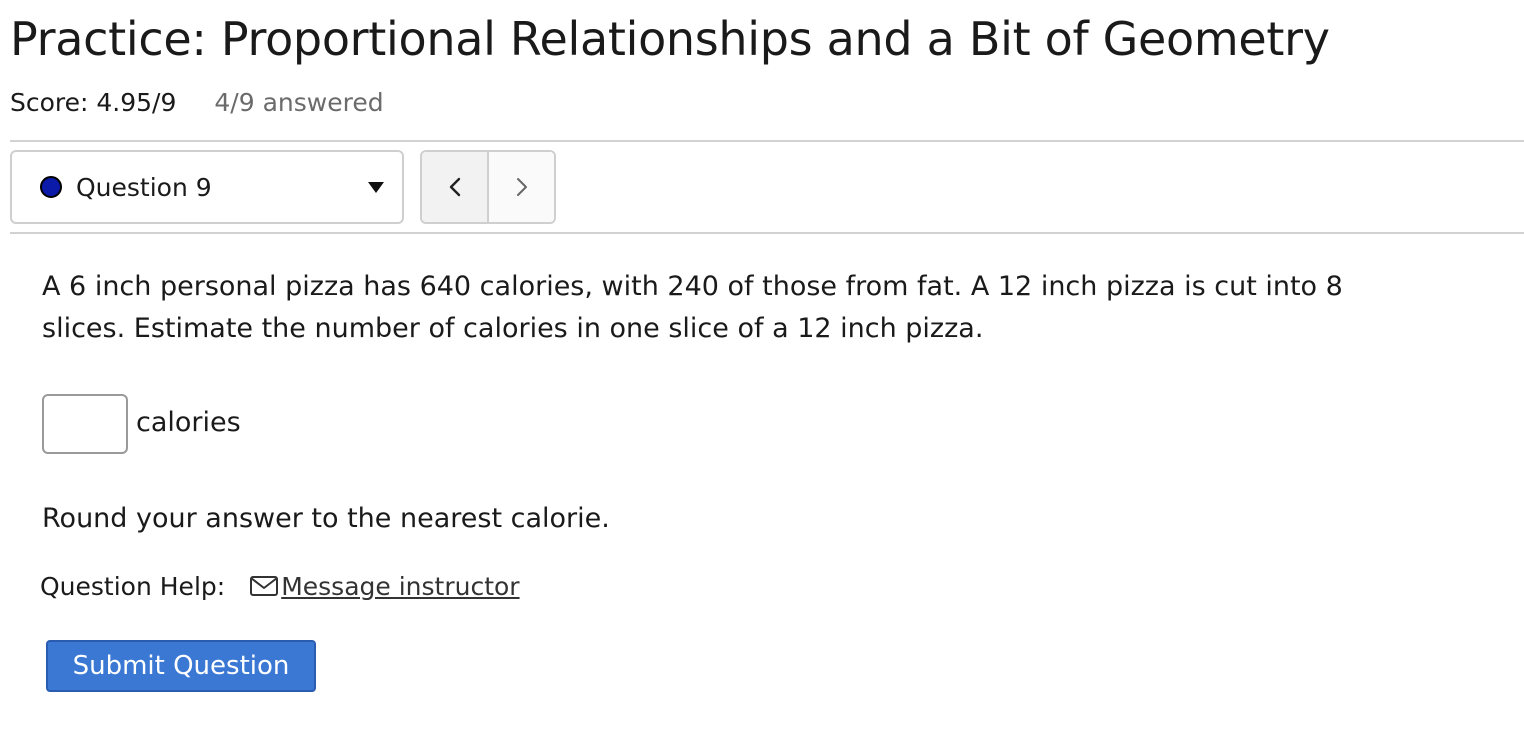  What do you see at coordinates (264, 586) in the screenshot?
I see `envelope-icon` at bounding box center [264, 586].